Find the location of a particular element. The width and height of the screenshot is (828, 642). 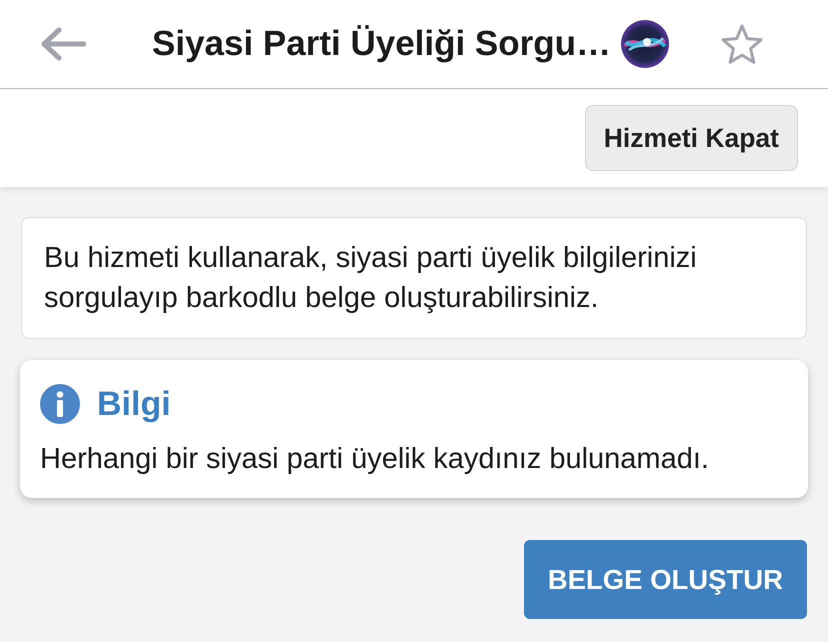

close-service-button: Hizmeti Kapat is located at coordinates (691, 138).